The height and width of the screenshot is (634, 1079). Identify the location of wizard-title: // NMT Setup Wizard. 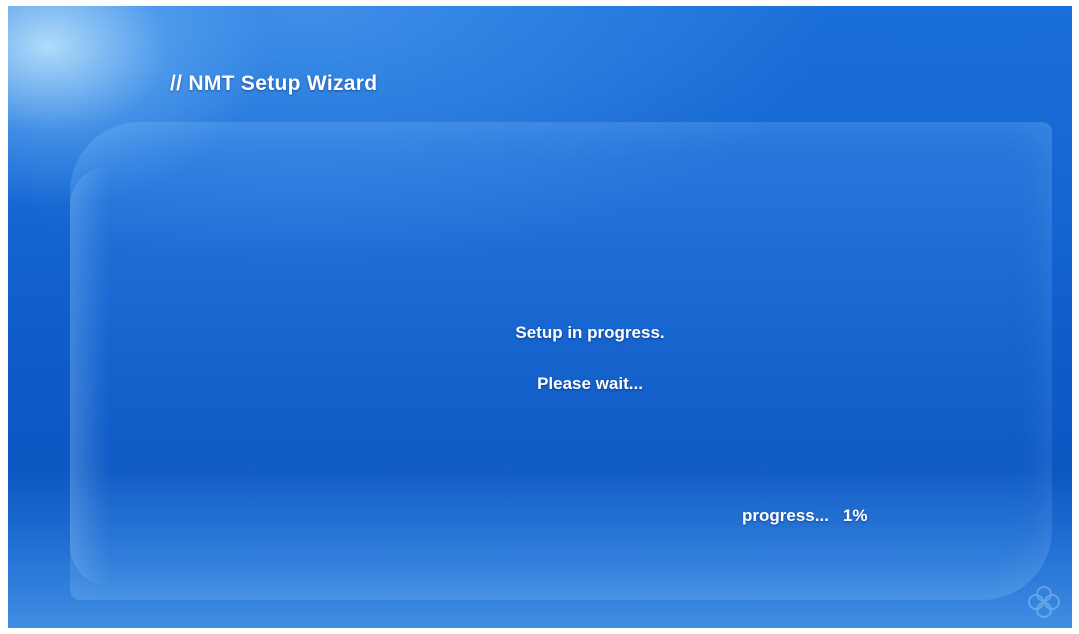
(274, 83).